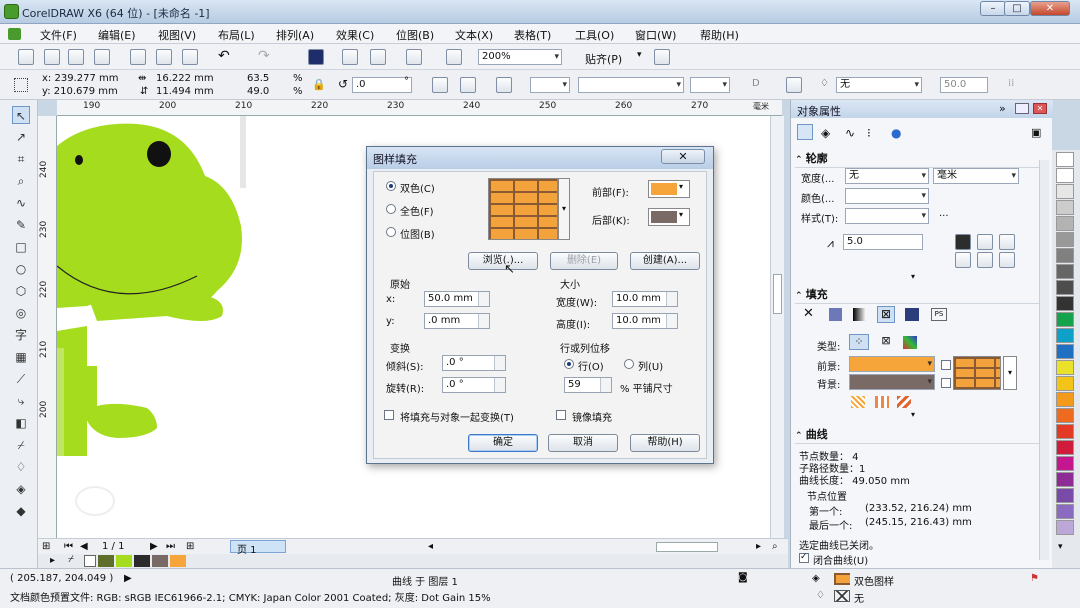  Describe the element at coordinates (805, 132) in the screenshot. I see `outline-tab-icon` at that location.